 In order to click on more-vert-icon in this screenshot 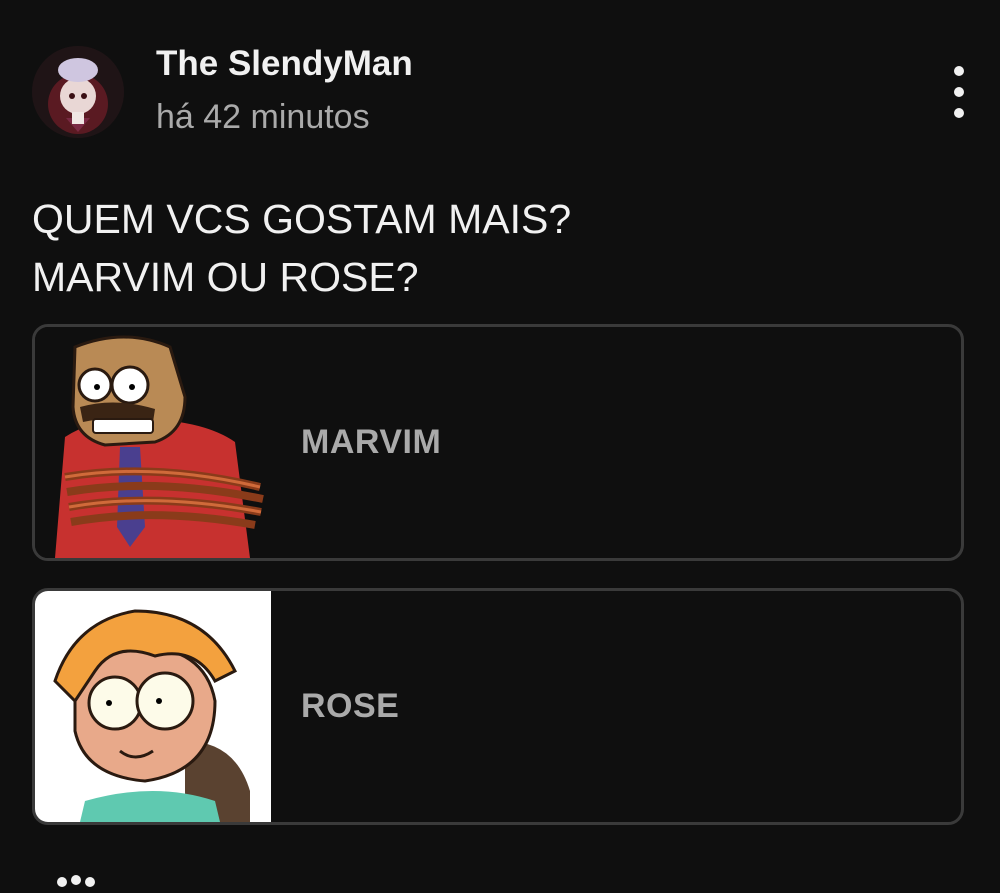, I will do `click(959, 92)`.